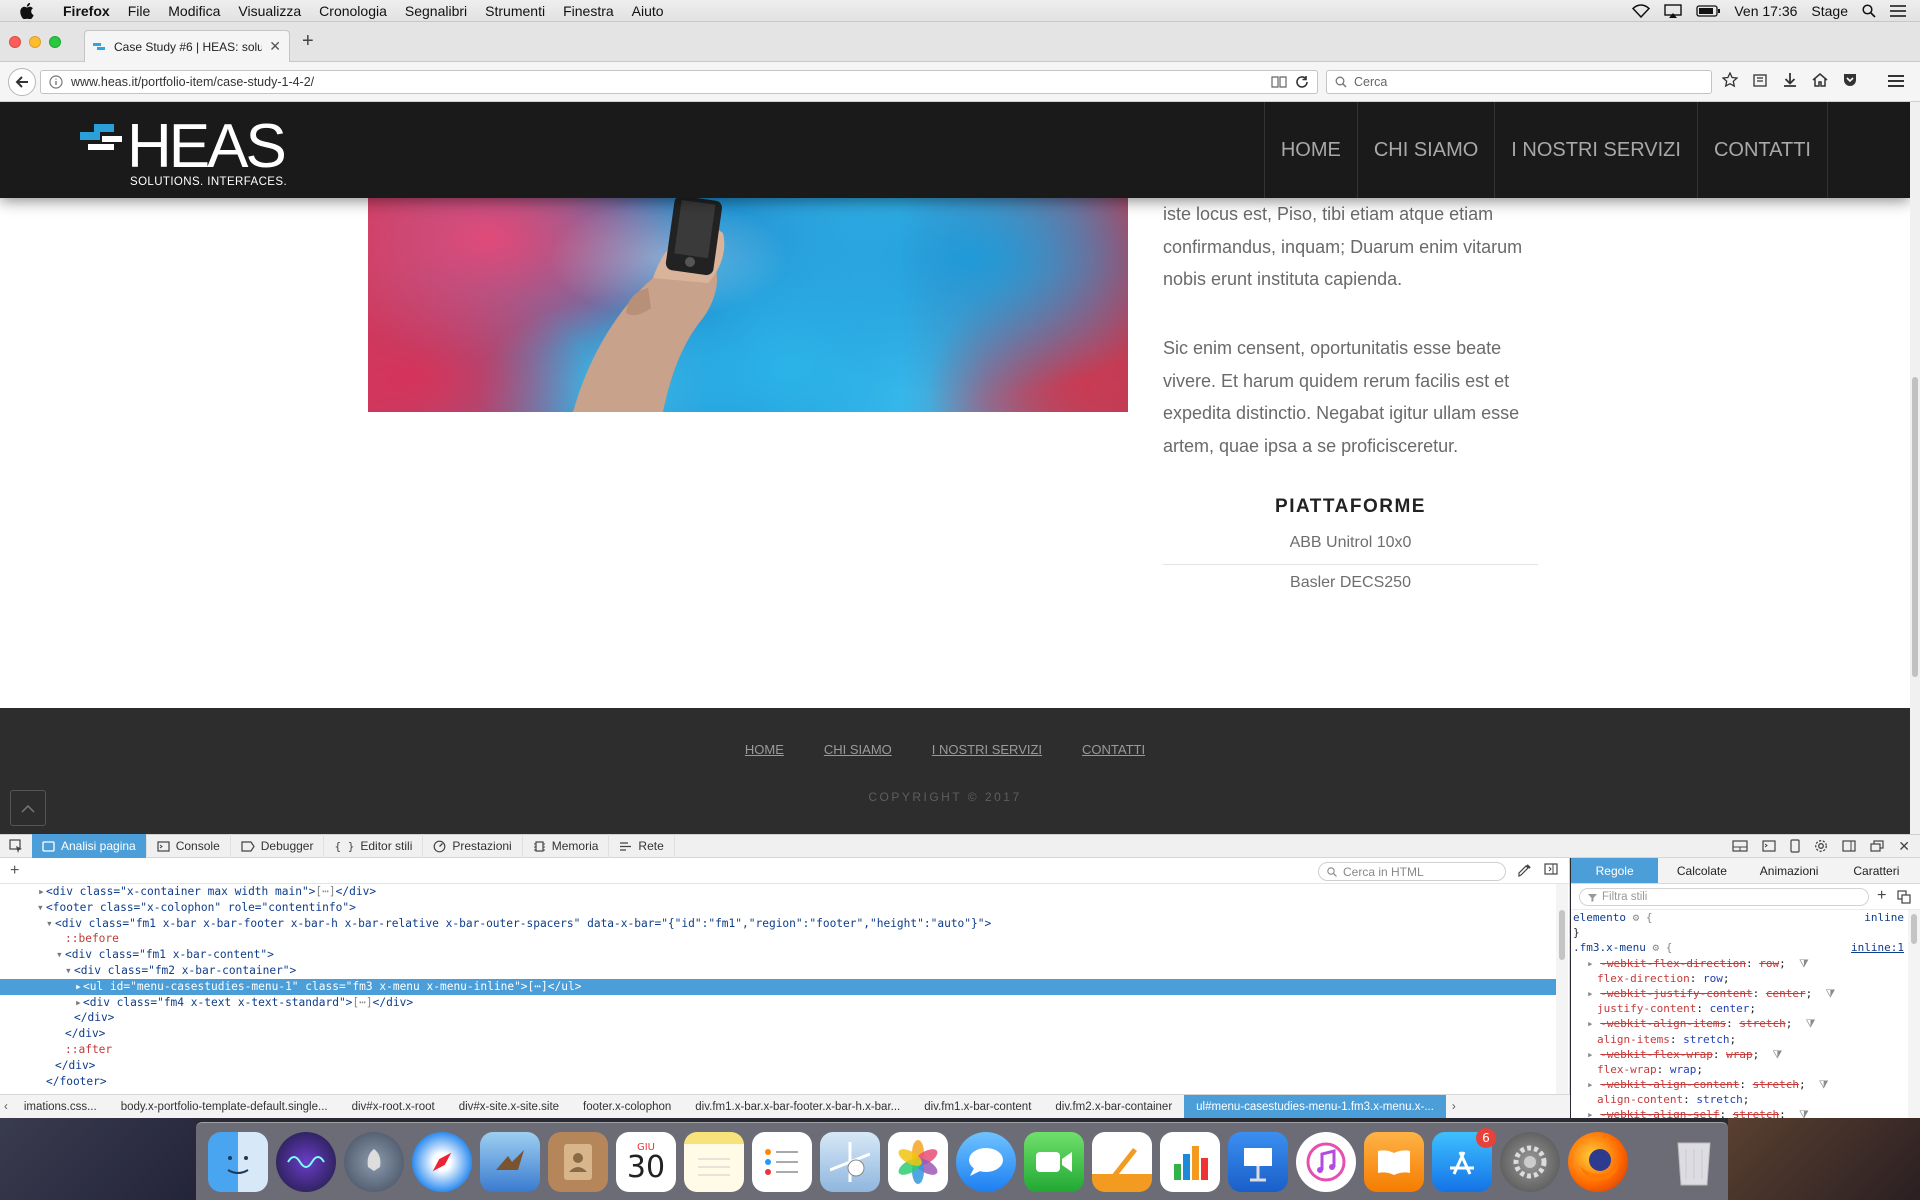 The width and height of the screenshot is (1920, 1200). I want to click on tab-debugger: Debugger, so click(278, 846).